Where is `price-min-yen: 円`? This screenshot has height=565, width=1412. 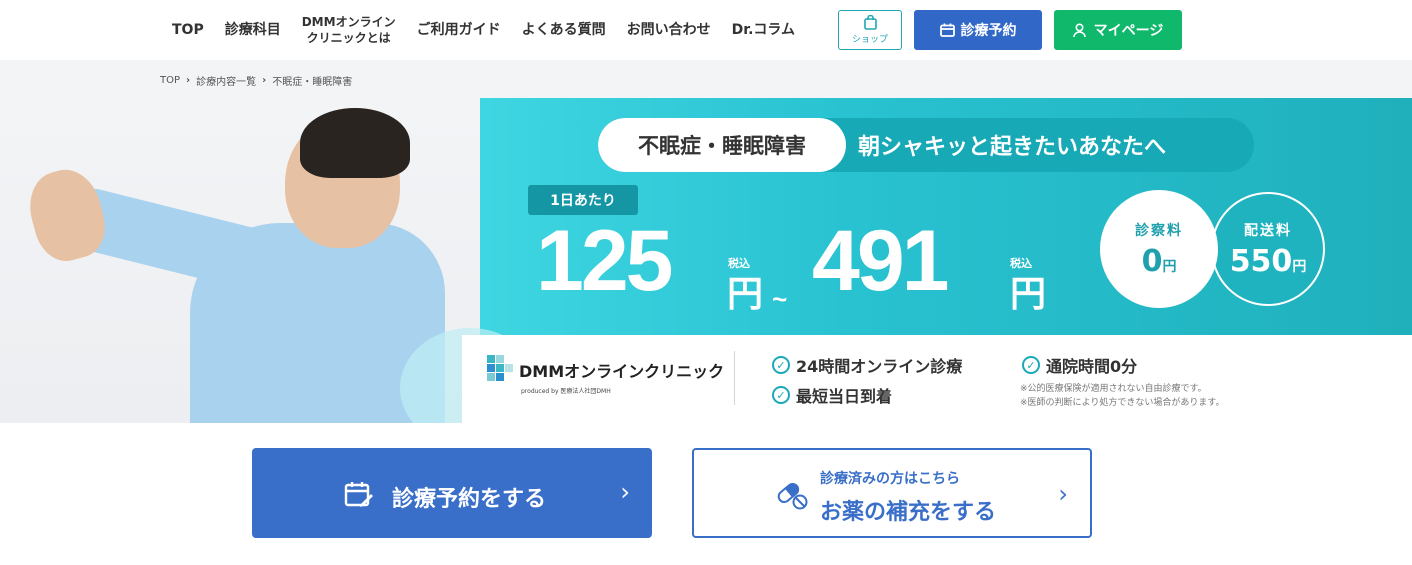 price-min-yen: 円 is located at coordinates (745, 293).